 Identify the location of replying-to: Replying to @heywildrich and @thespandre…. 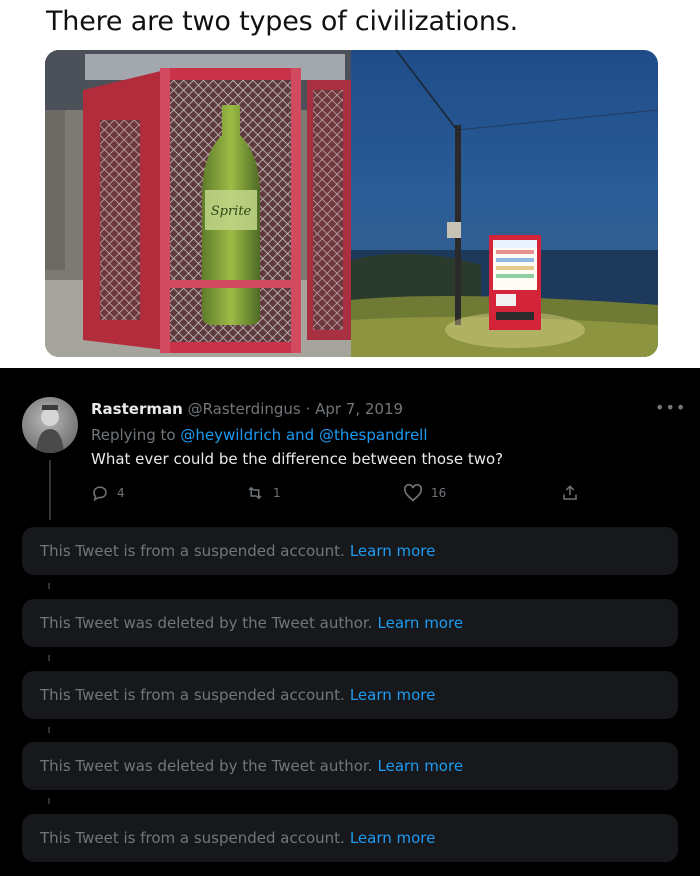
(259, 435).